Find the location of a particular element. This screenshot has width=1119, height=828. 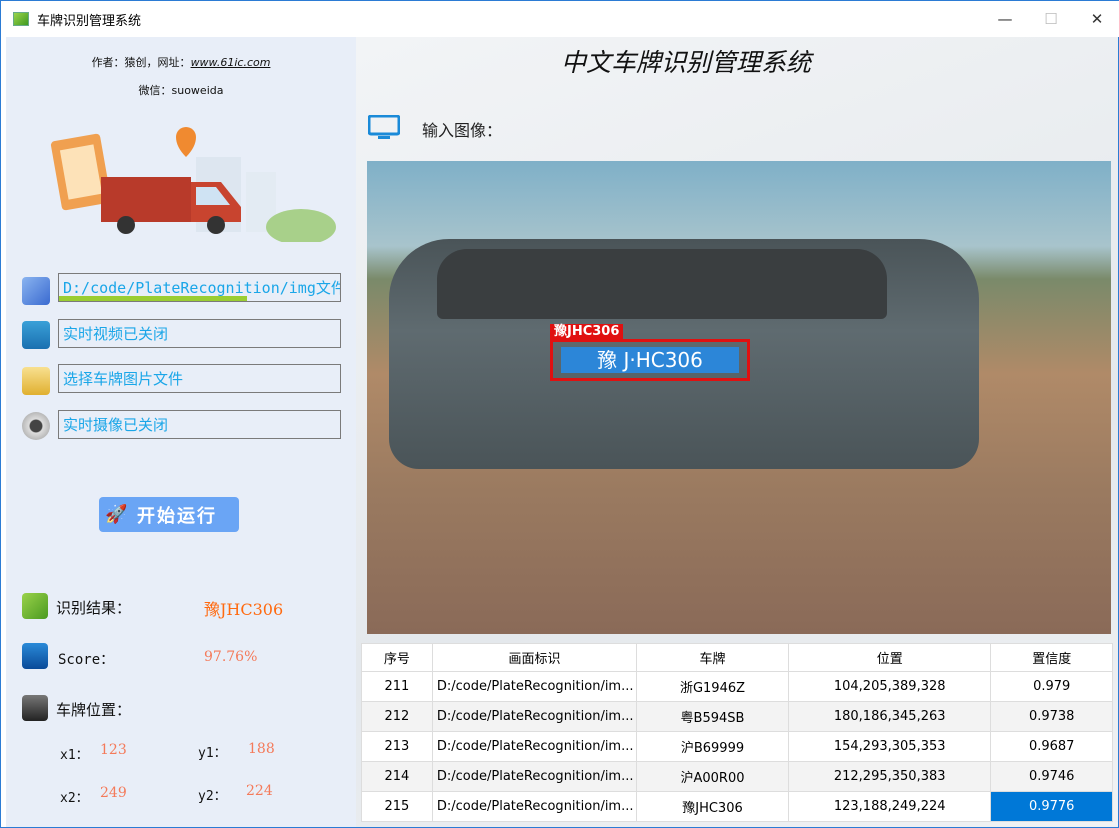

image-folder-input: D:/code/PlateRecognition/img文件夹已 is located at coordinates (199, 287).